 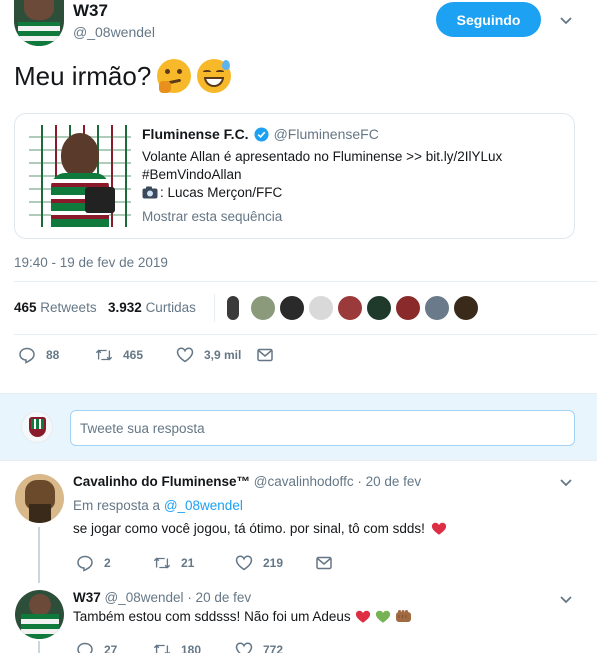 I want to click on retweet-action: 180, so click(x=177, y=647).